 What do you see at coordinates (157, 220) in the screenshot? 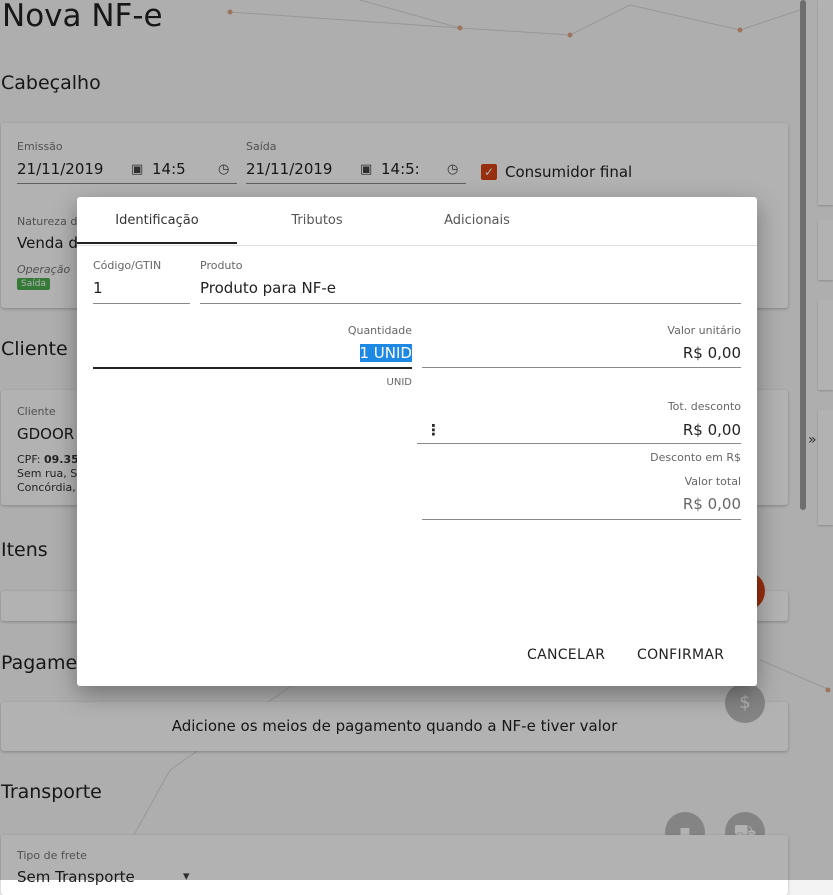
I see `tab-identificacao: Identificação` at bounding box center [157, 220].